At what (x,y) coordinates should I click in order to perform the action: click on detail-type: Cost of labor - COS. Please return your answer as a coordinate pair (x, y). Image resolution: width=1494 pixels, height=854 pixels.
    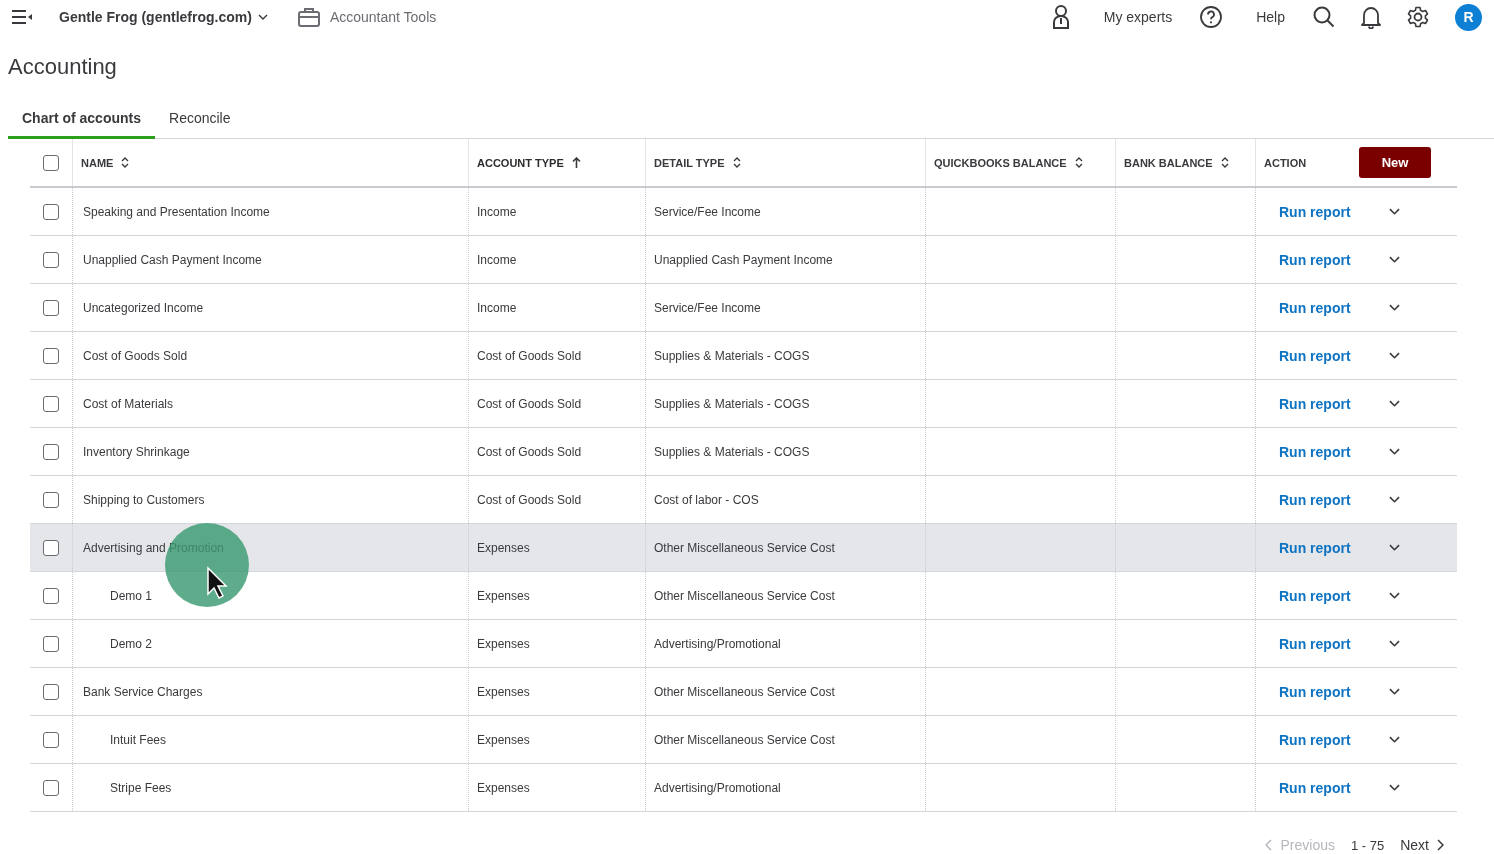
    Looking at the image, I should click on (706, 499).